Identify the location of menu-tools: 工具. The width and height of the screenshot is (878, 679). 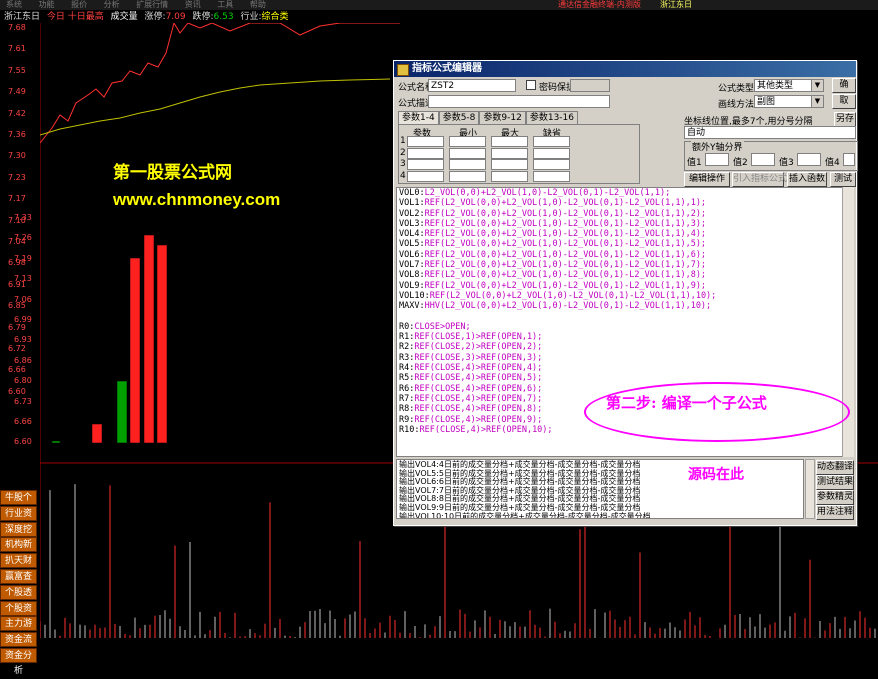
(225, 5).